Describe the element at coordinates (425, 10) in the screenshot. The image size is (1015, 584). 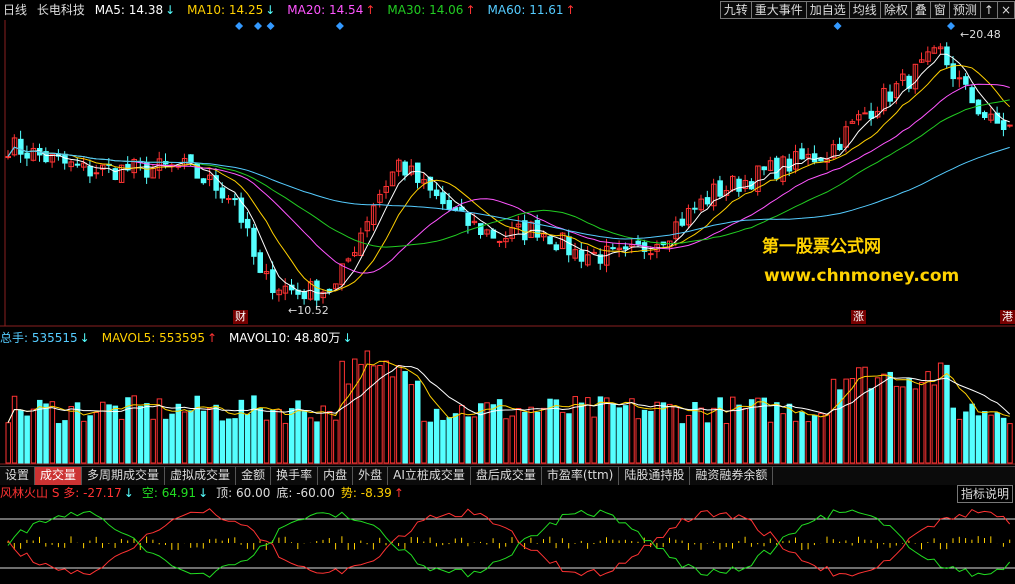
I see `ma-legend-item-3-text: MA30: 14.06` at that location.